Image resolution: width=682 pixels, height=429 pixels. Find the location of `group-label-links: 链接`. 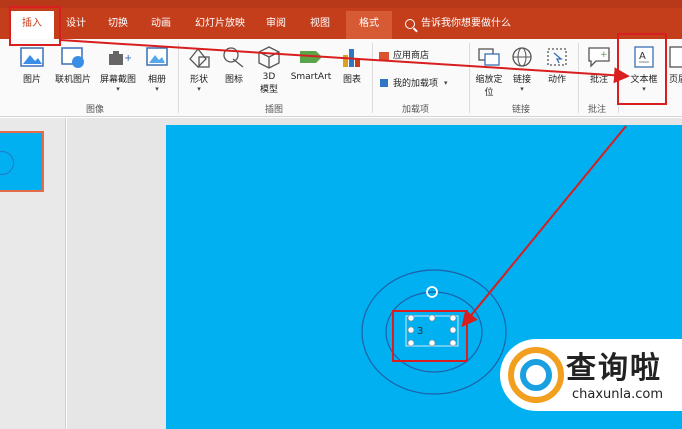

group-label-links: 链接 is located at coordinates (521, 110).